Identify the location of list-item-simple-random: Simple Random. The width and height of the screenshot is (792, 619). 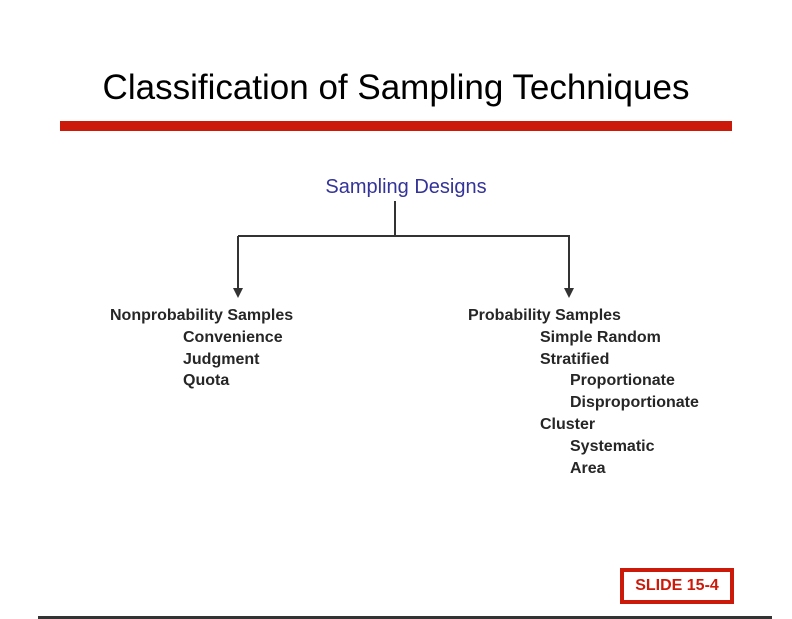
(600, 337).